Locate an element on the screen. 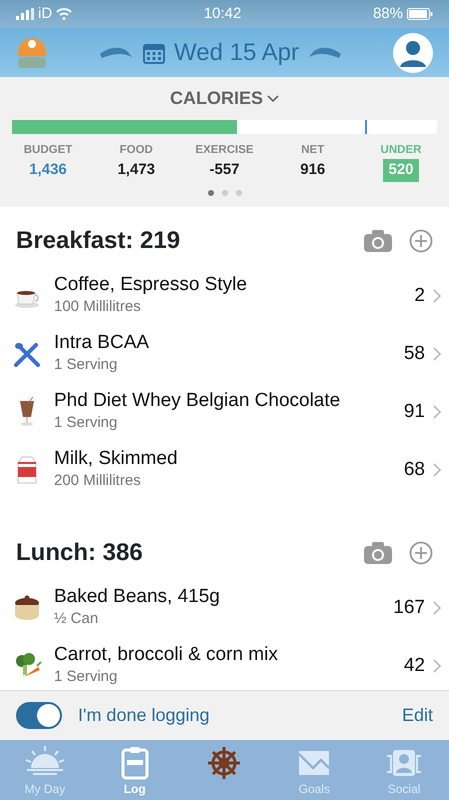 The width and height of the screenshot is (449, 800). calorie-count: 58 is located at coordinates (414, 354).